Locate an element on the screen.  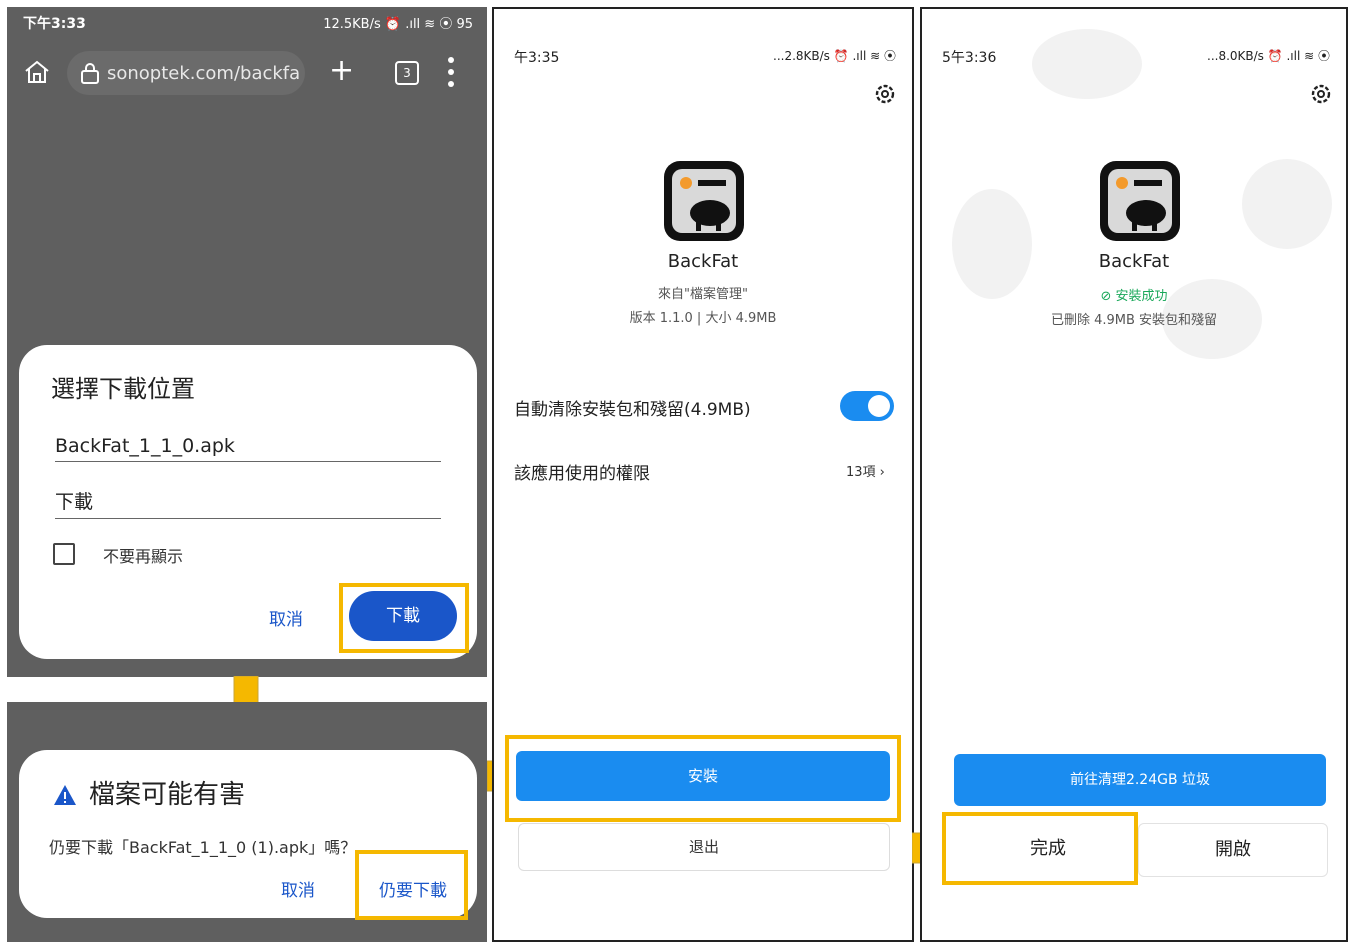
address-bar: sonoptek.com/backfa is located at coordinates (186, 73).